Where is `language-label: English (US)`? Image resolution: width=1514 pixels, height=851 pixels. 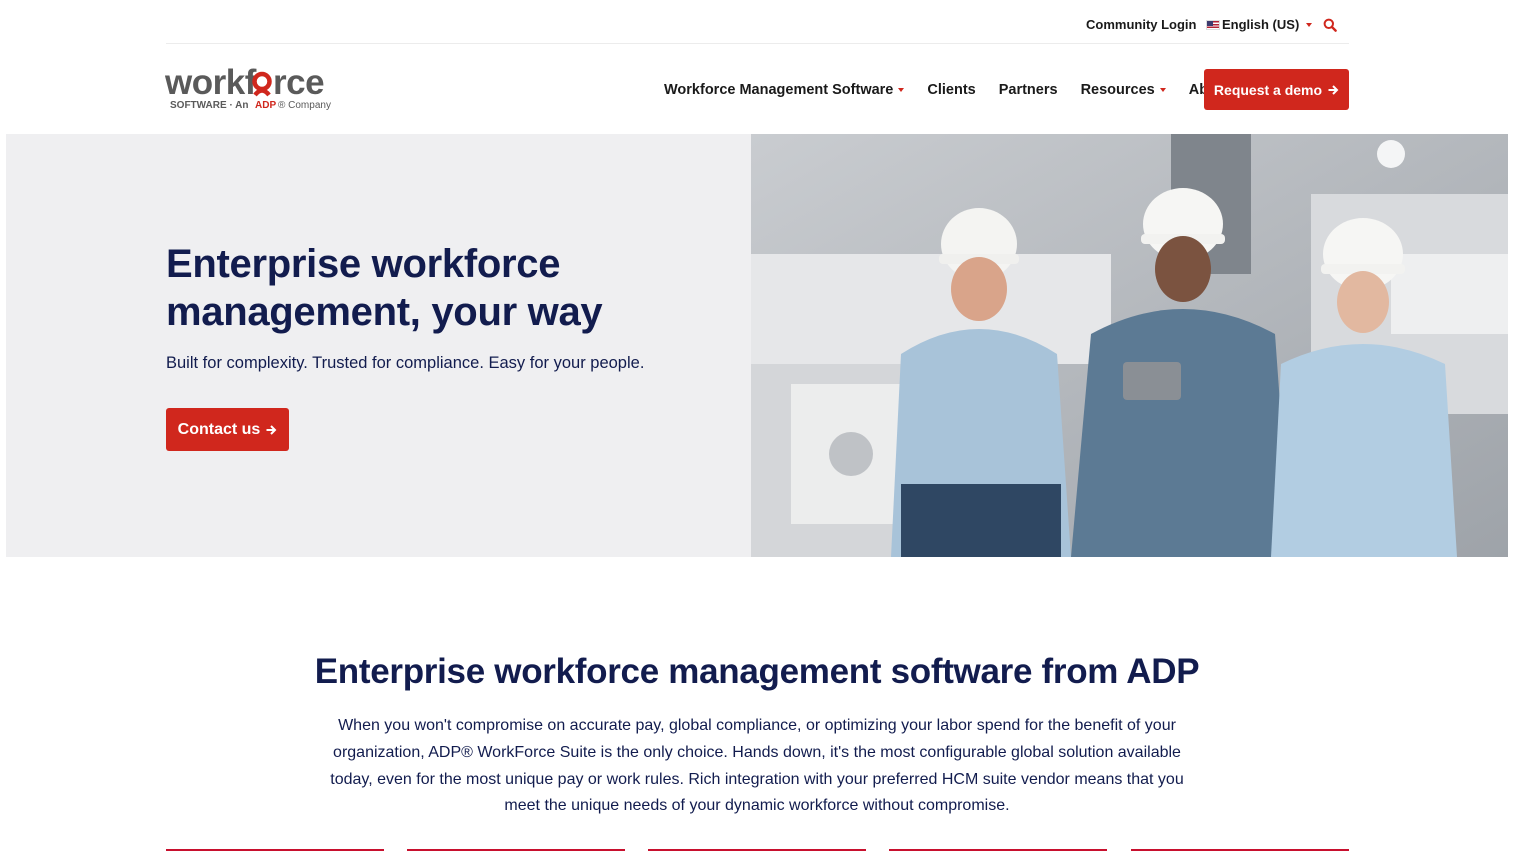 language-label: English (US) is located at coordinates (1261, 24).